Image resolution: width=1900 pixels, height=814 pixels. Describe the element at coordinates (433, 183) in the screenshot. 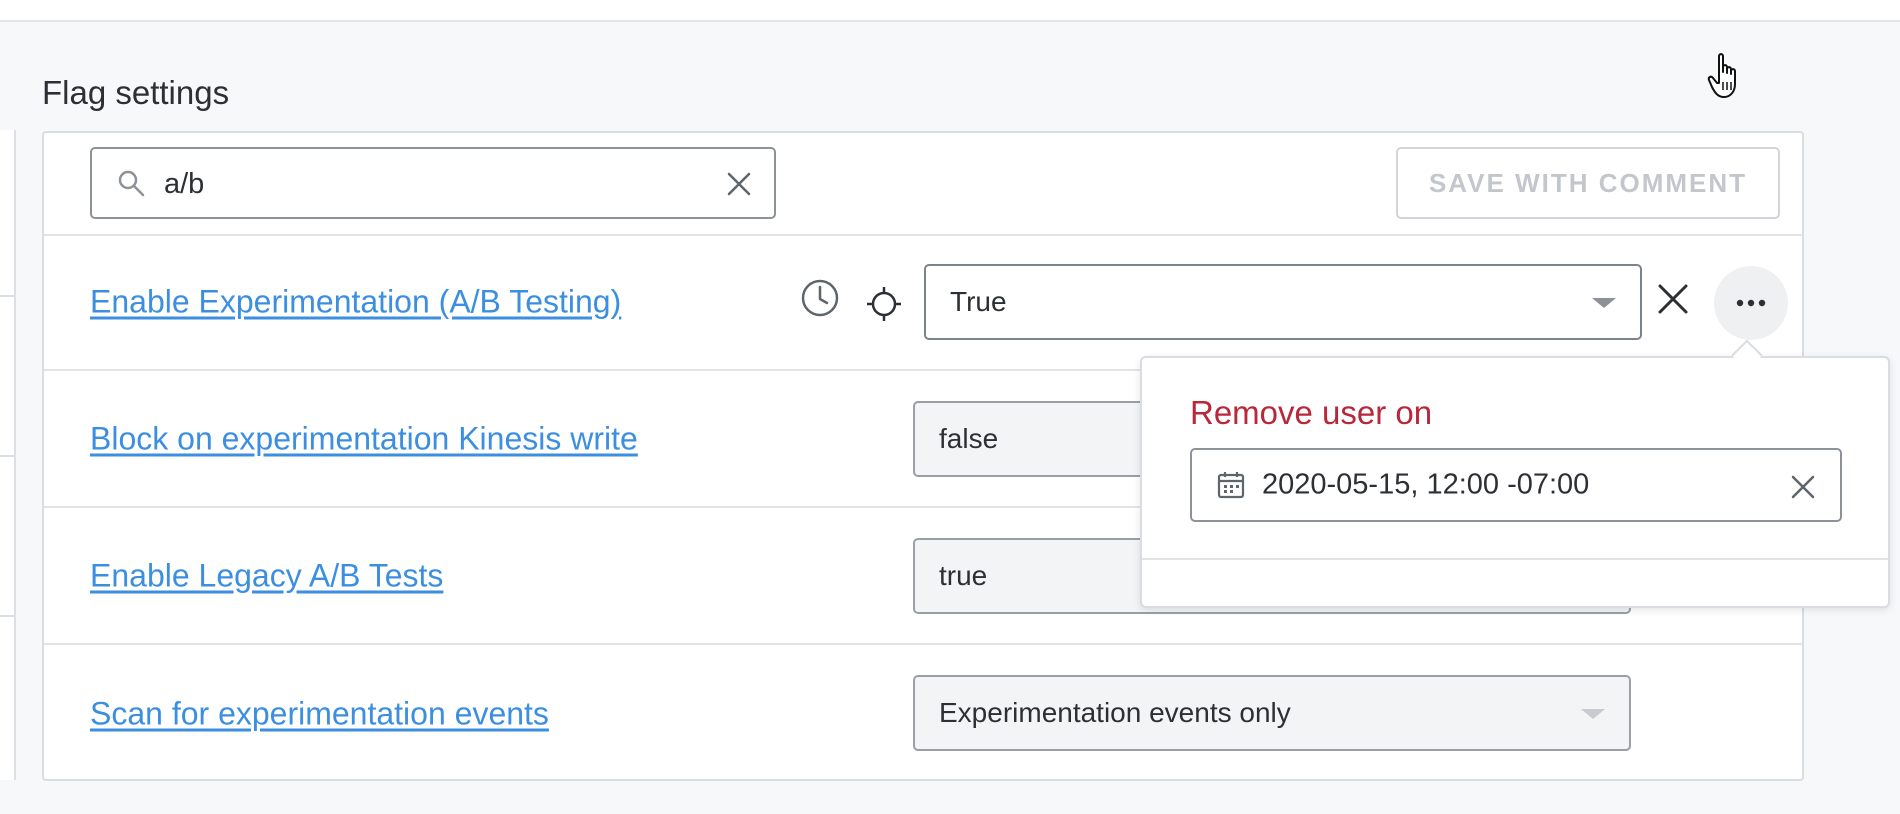

I see `search-input: a/b` at that location.